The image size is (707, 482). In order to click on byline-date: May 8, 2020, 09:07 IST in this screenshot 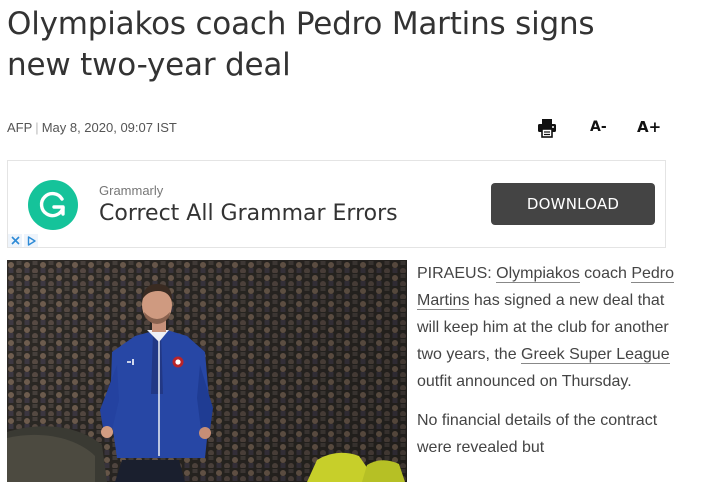, I will do `click(109, 127)`.